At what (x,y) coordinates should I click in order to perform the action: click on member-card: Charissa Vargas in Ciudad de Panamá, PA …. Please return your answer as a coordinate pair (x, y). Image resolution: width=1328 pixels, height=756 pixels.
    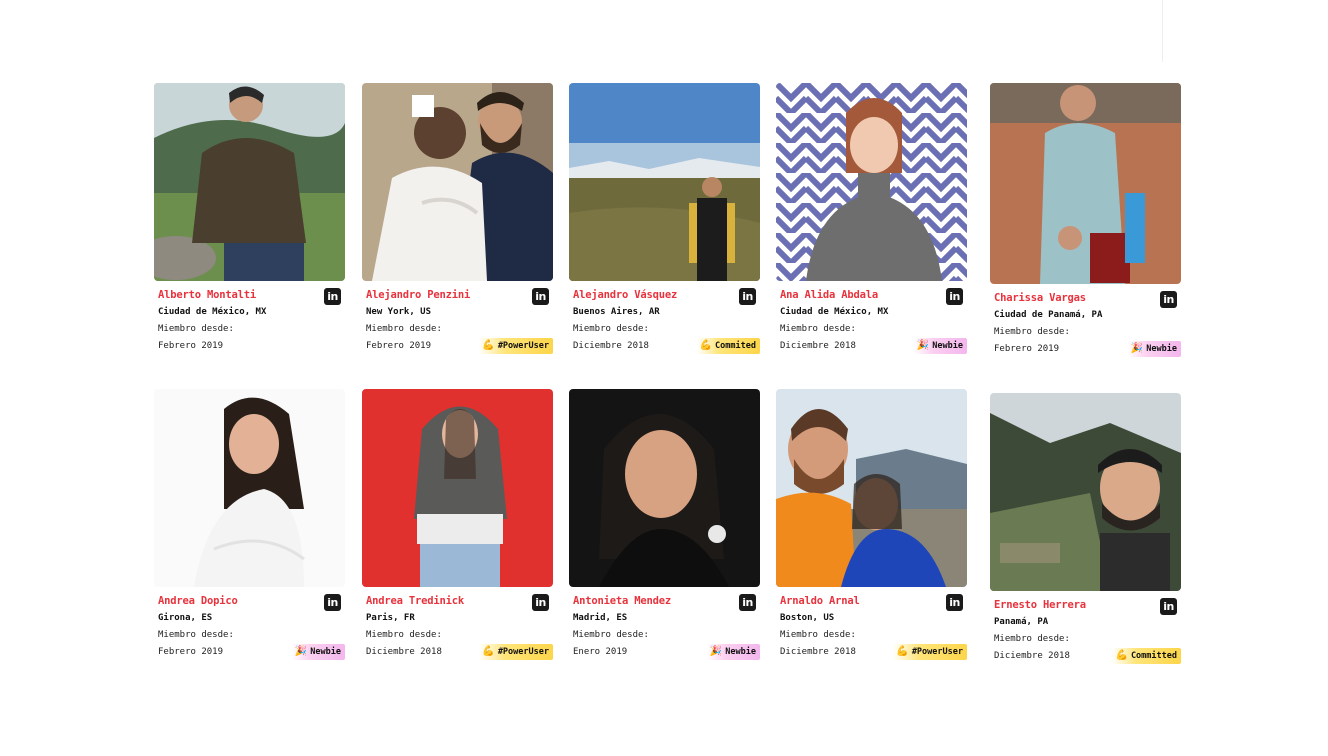
    Looking at the image, I should click on (1085, 220).